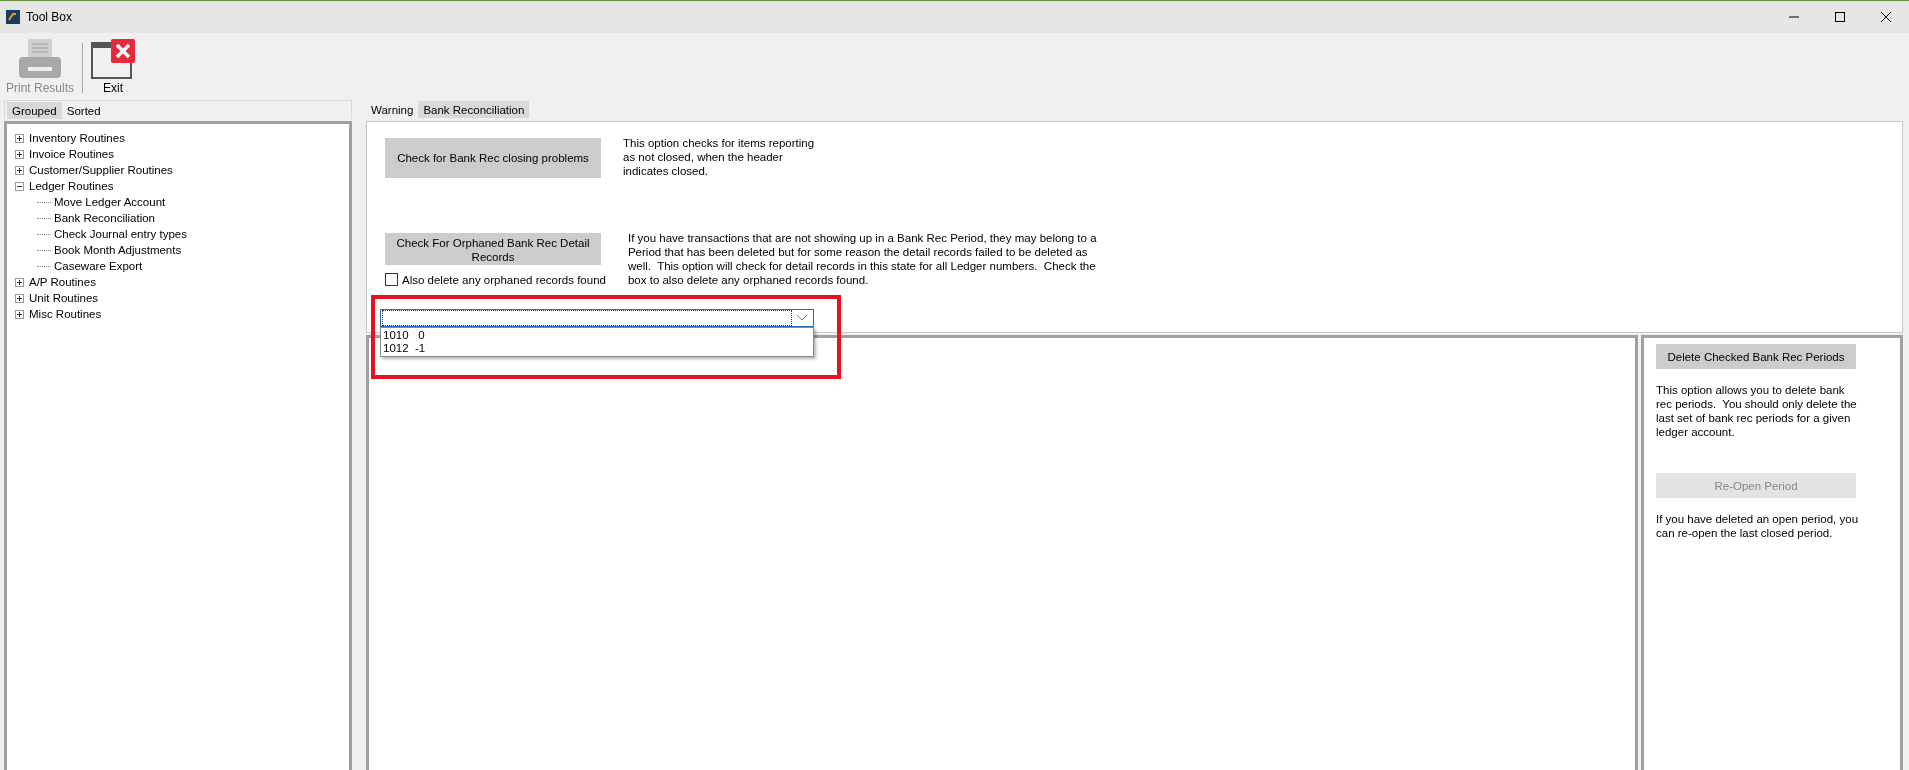  I want to click on tree-item: Customer/Supplier Routines, so click(101, 170).